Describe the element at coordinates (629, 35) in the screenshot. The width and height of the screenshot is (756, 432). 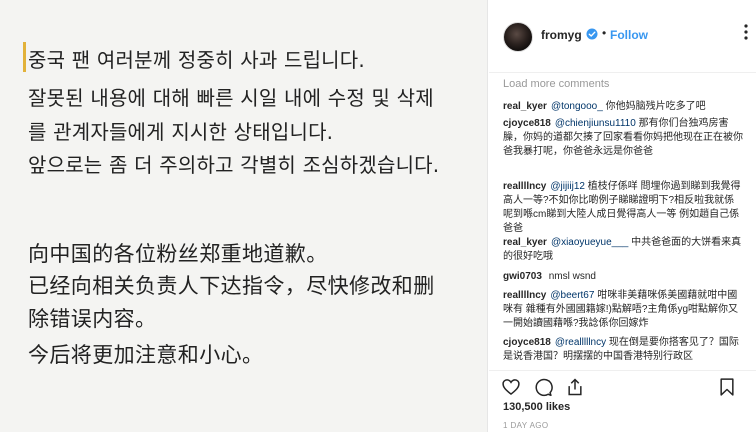
I see `follow-button: Follow` at that location.